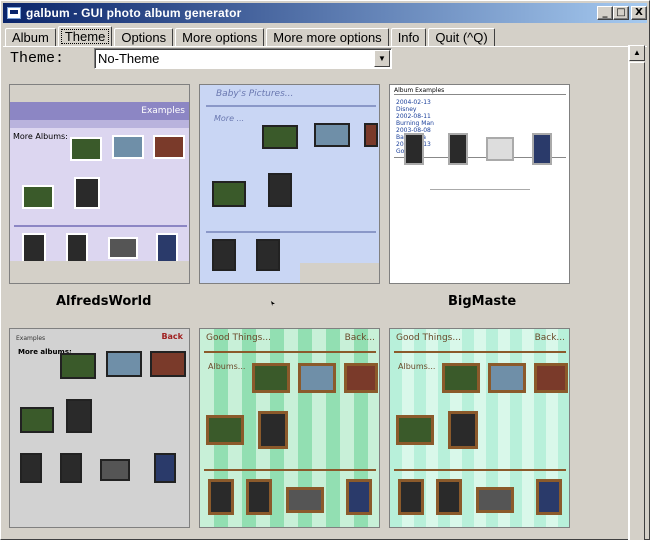 Image resolution: width=650 pixels, height=540 pixels. I want to click on vertical-scrollbar: ▲, so click(636, 292).